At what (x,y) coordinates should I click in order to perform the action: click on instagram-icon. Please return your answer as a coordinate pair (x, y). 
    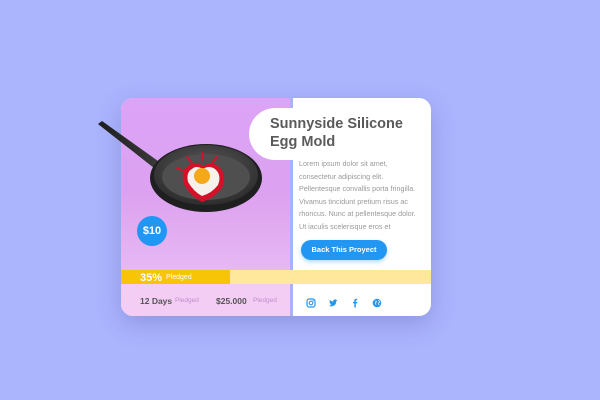
    Looking at the image, I should click on (311, 301).